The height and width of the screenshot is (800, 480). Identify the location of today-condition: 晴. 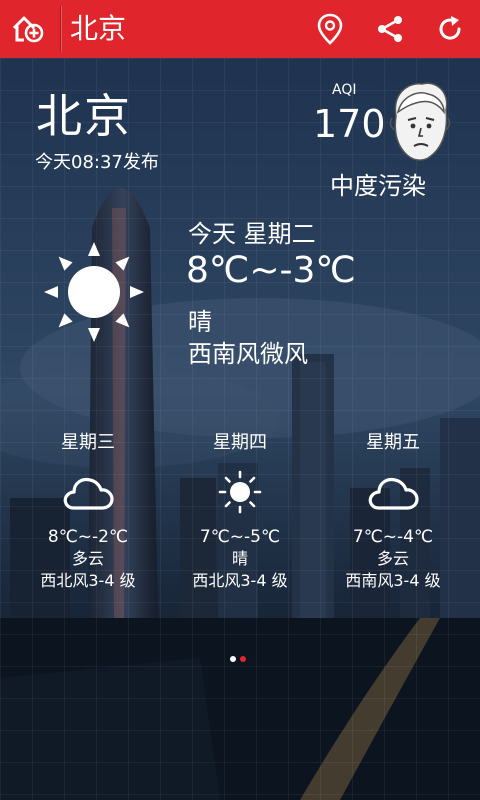
(200, 322).